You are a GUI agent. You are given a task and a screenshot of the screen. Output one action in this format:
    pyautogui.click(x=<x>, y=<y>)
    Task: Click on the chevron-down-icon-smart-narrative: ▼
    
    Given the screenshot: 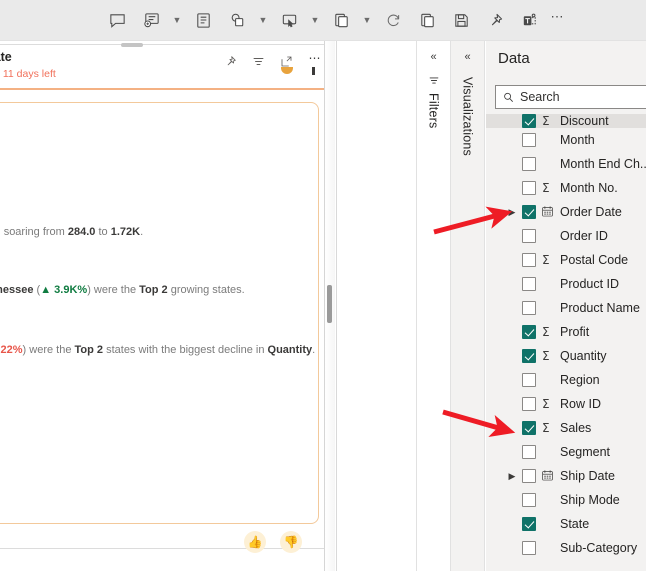 What is the action you would take?
    pyautogui.click(x=177, y=20)
    